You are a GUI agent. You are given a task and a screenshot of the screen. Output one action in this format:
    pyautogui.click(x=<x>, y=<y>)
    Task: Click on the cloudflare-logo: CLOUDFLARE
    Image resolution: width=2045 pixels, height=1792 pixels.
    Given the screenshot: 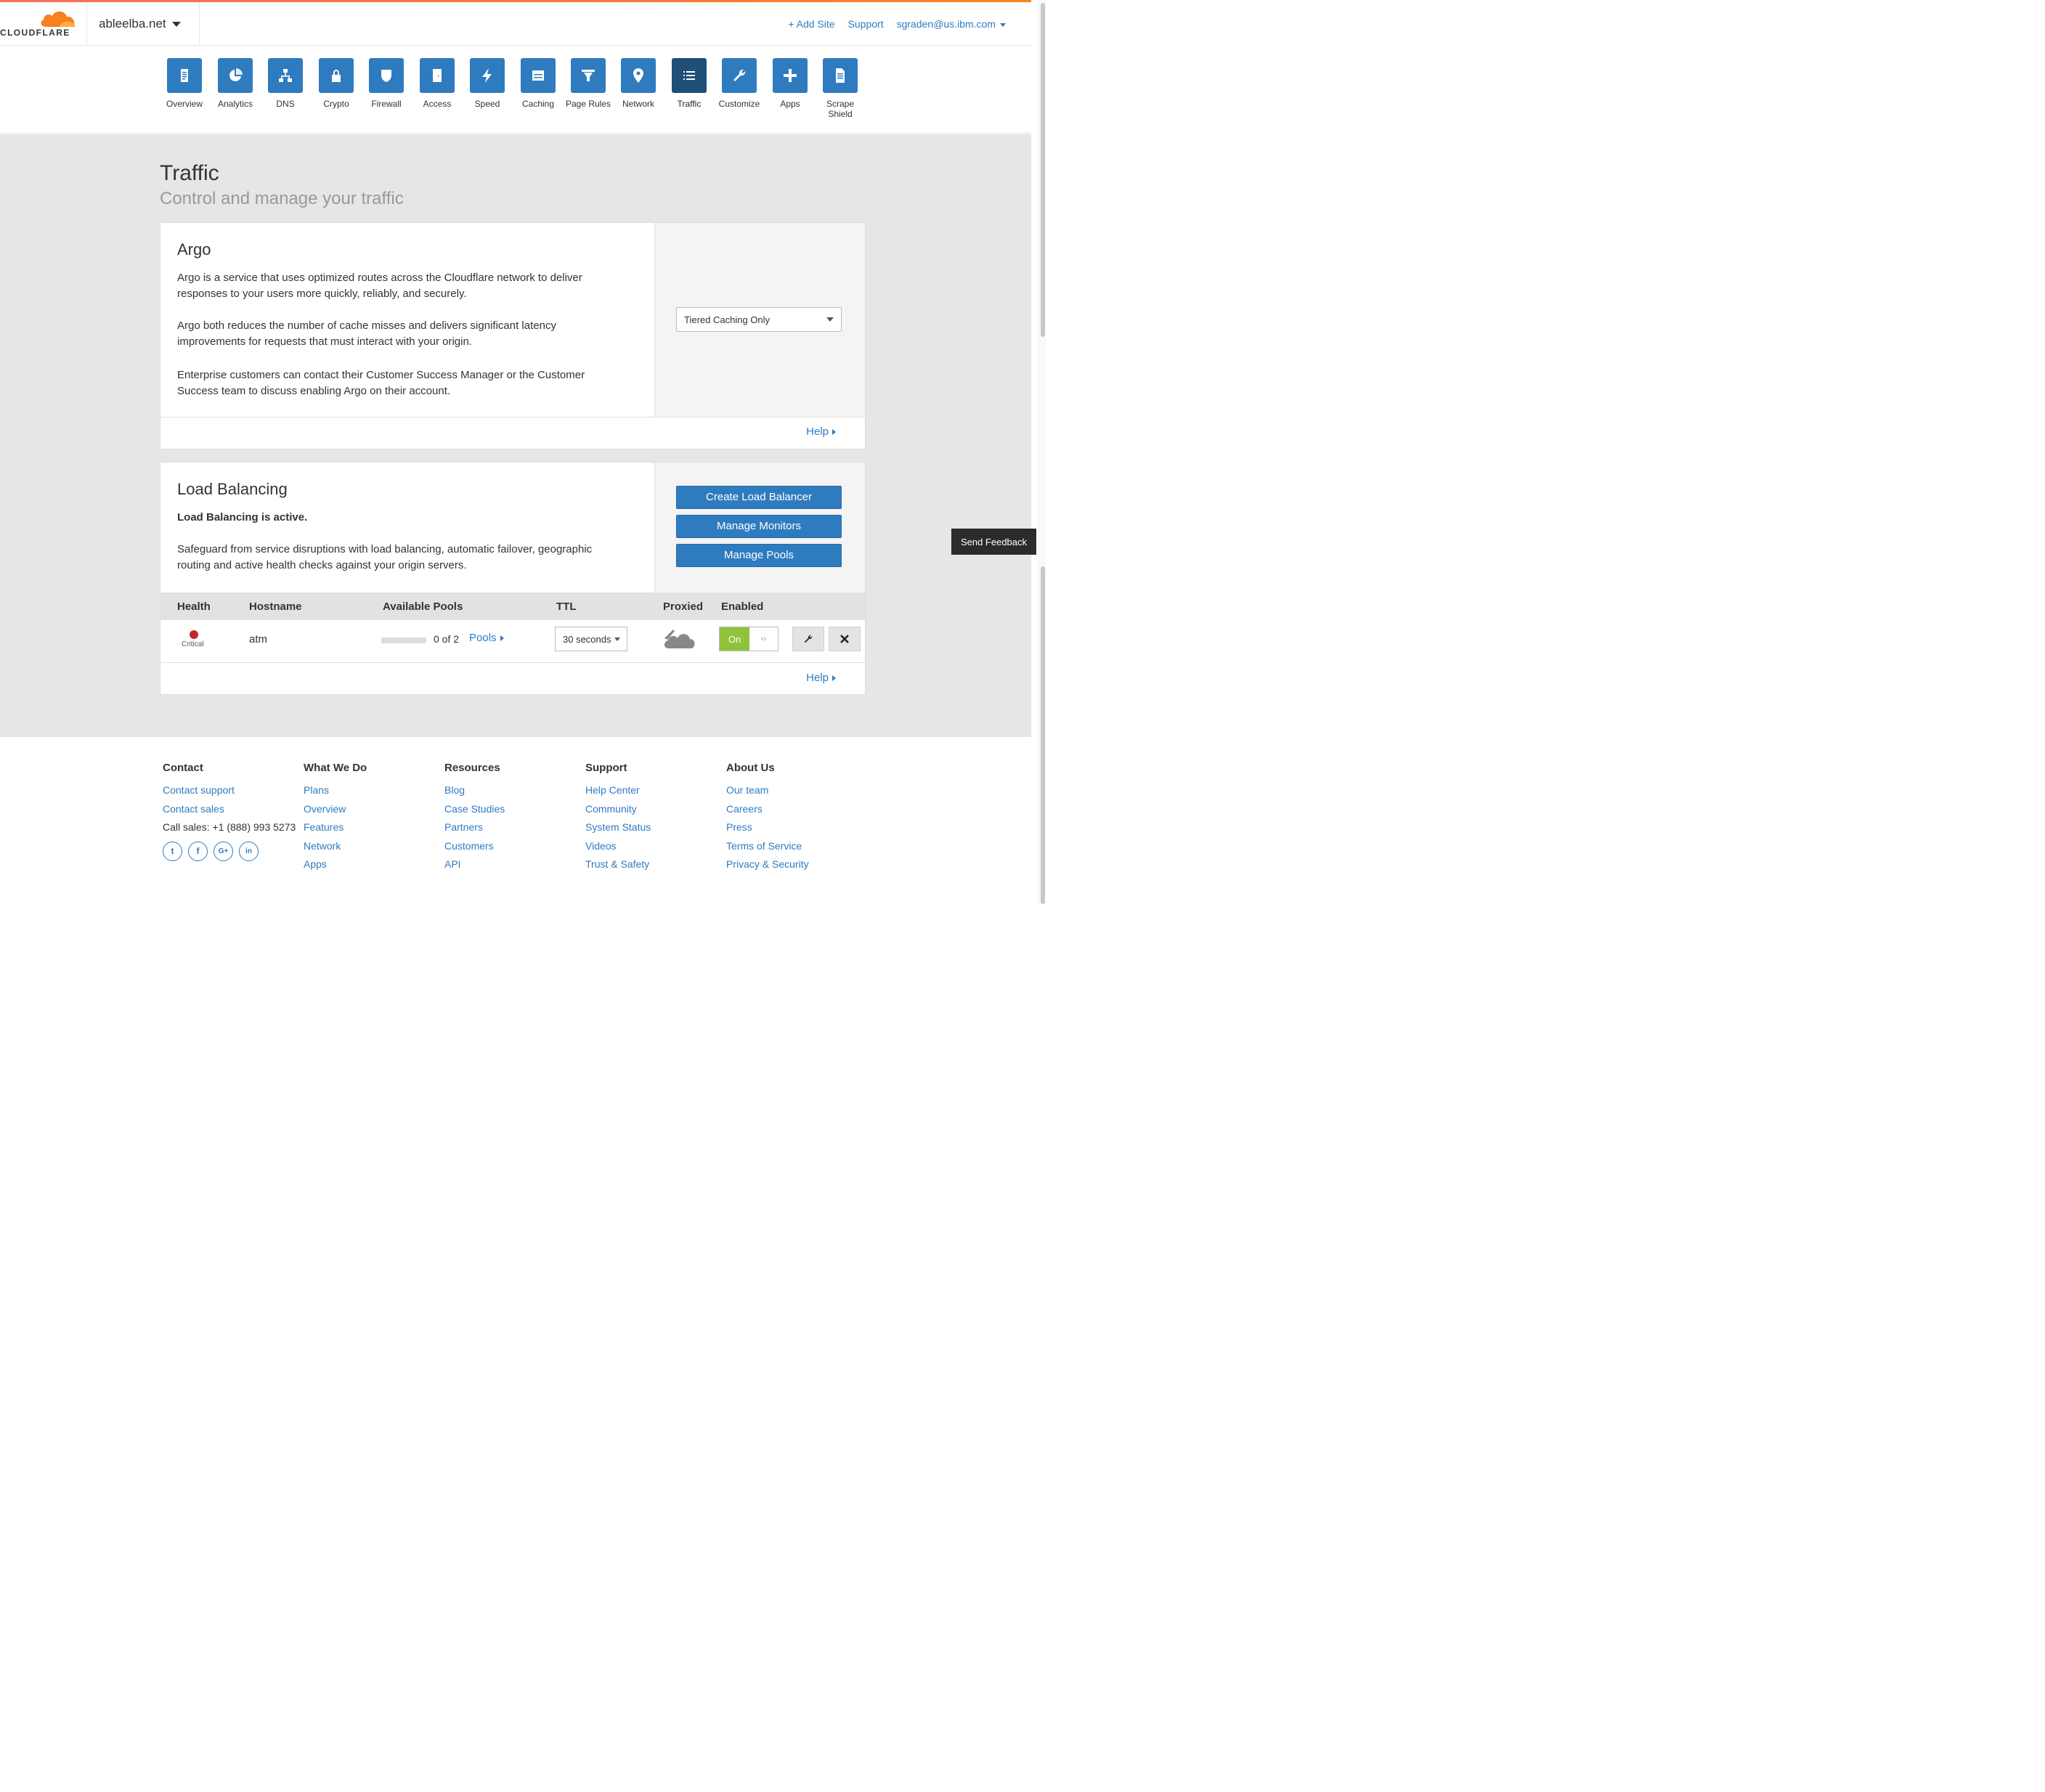 What is the action you would take?
    pyautogui.click(x=43, y=24)
    